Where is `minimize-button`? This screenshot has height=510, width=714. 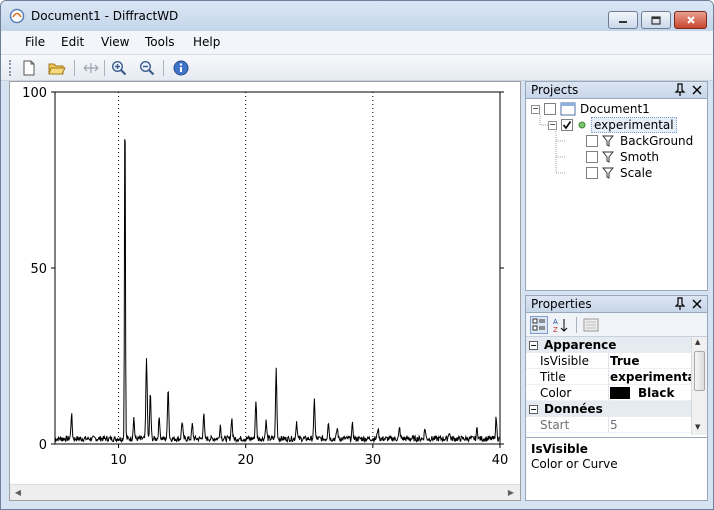
minimize-button is located at coordinates (623, 20).